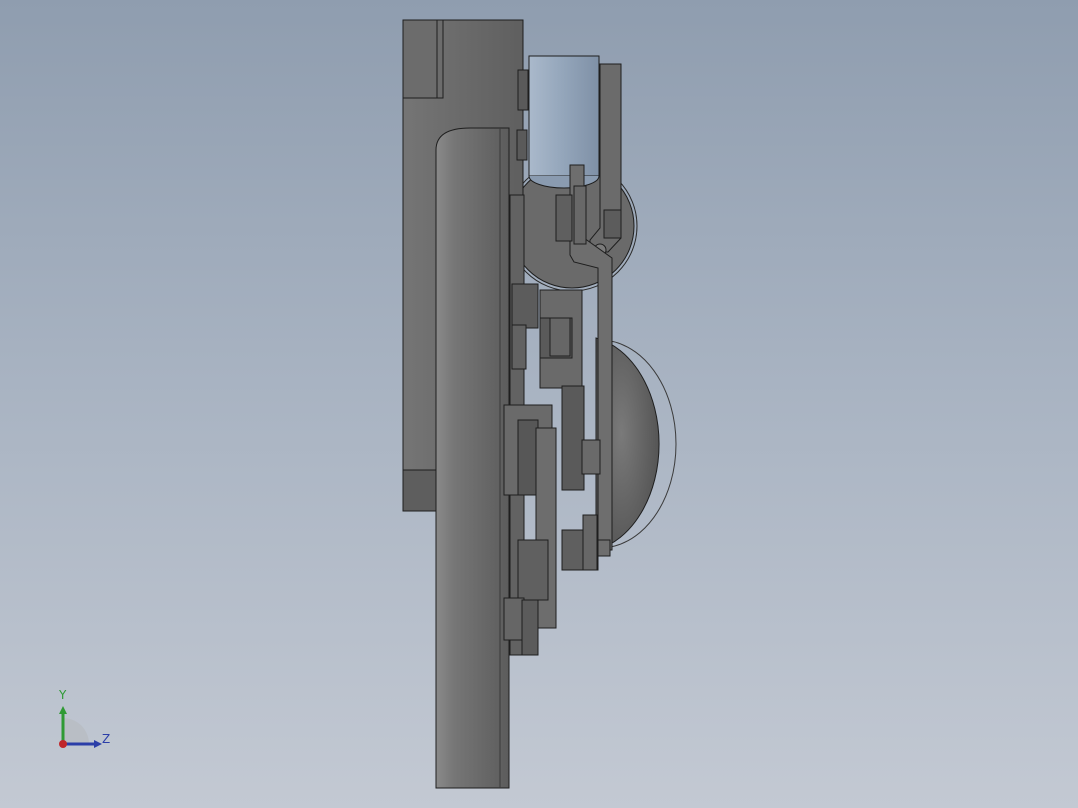  Describe the element at coordinates (573, 438) in the screenshot. I see `lower-right-link` at that location.